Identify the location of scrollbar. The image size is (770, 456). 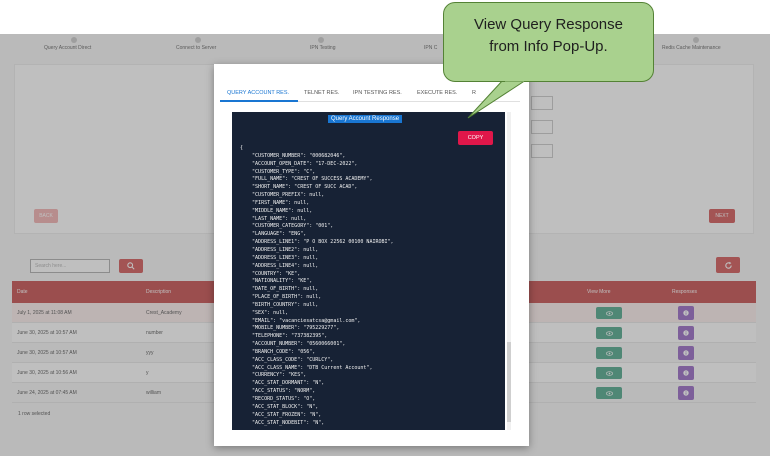
(509, 271).